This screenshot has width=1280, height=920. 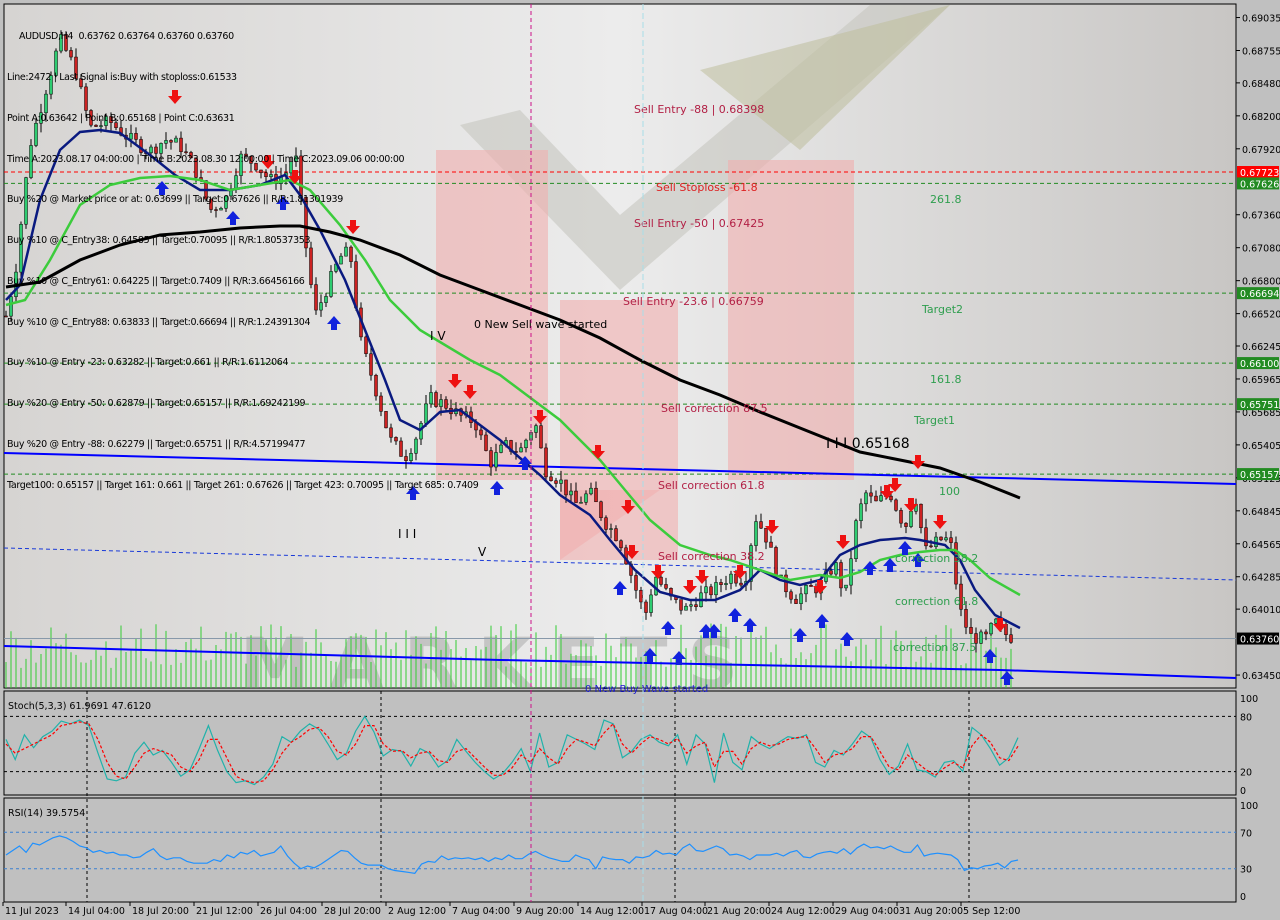 I want to click on y-tick-label: 0.66245, so click(x=1261, y=347).